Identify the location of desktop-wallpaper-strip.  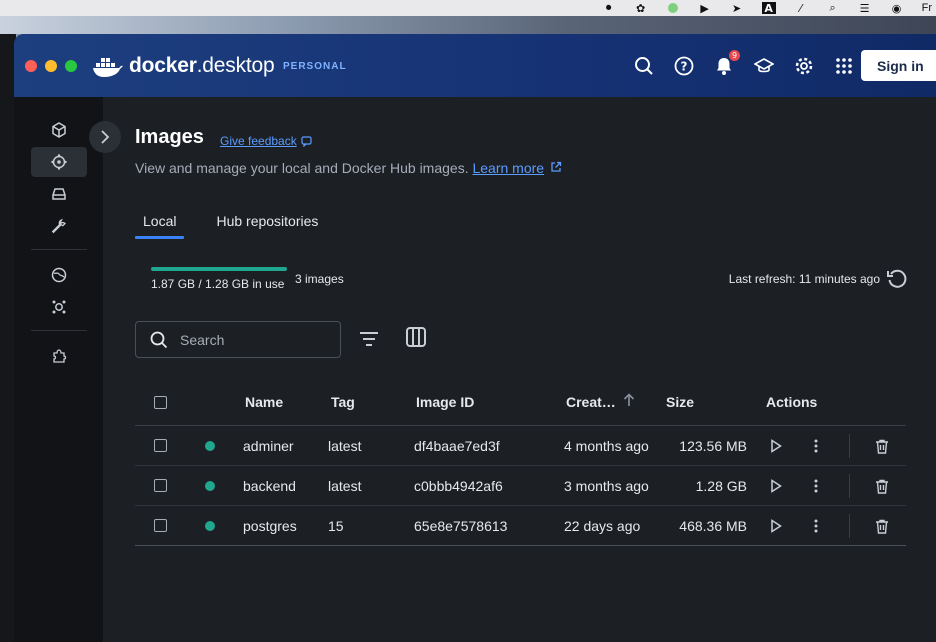
(468, 25).